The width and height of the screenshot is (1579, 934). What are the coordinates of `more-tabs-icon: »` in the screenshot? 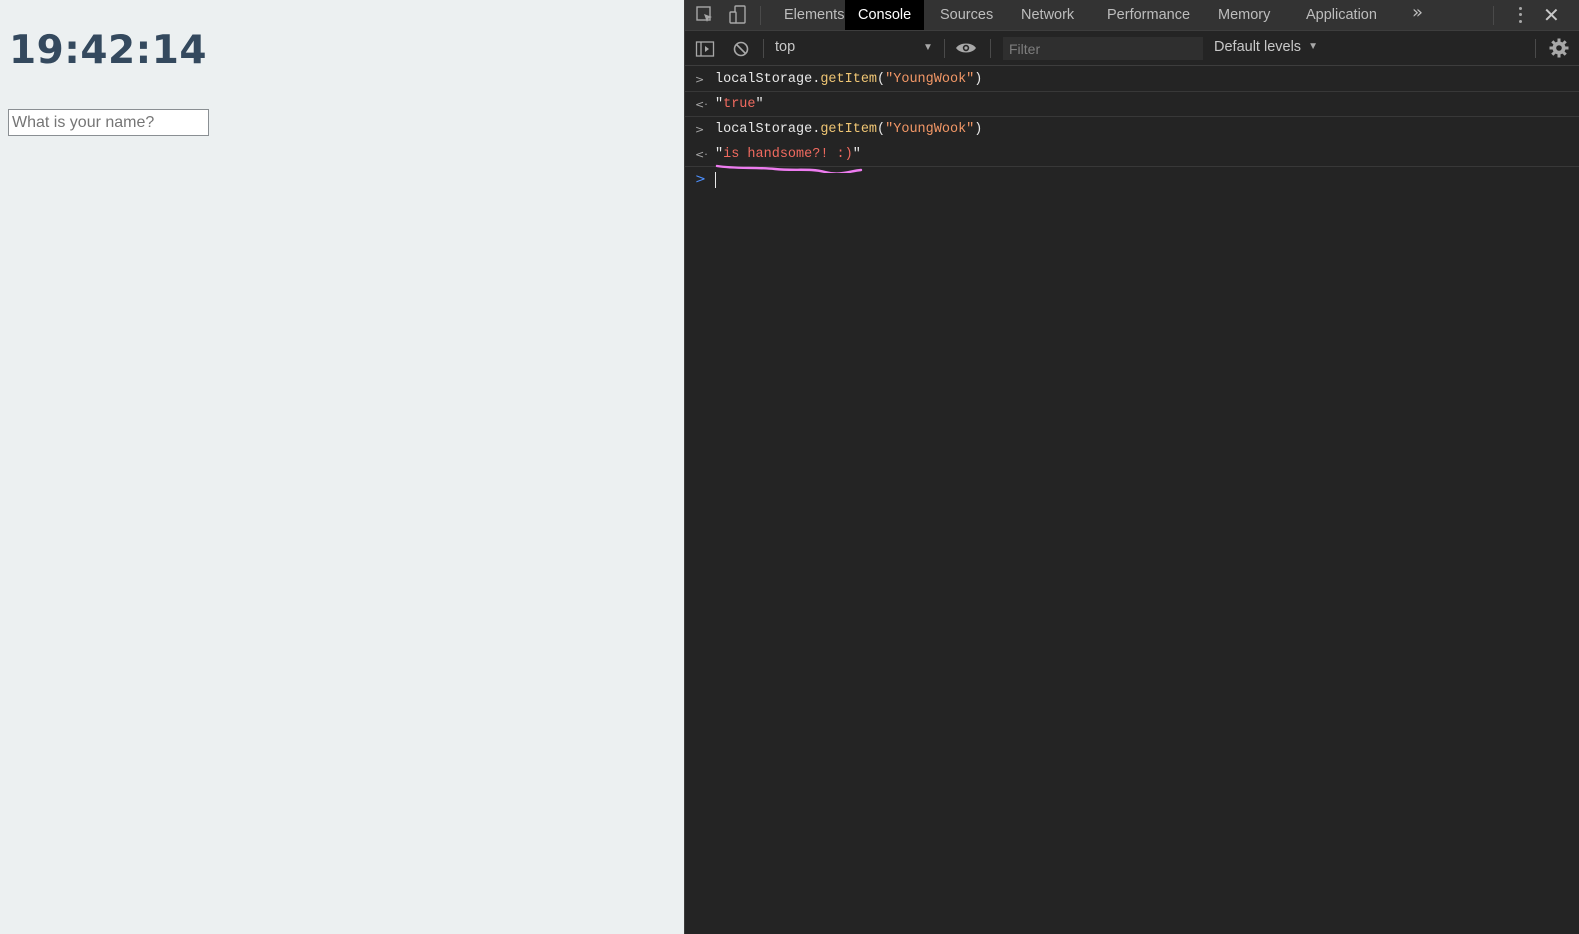 It's located at (1417, 12).